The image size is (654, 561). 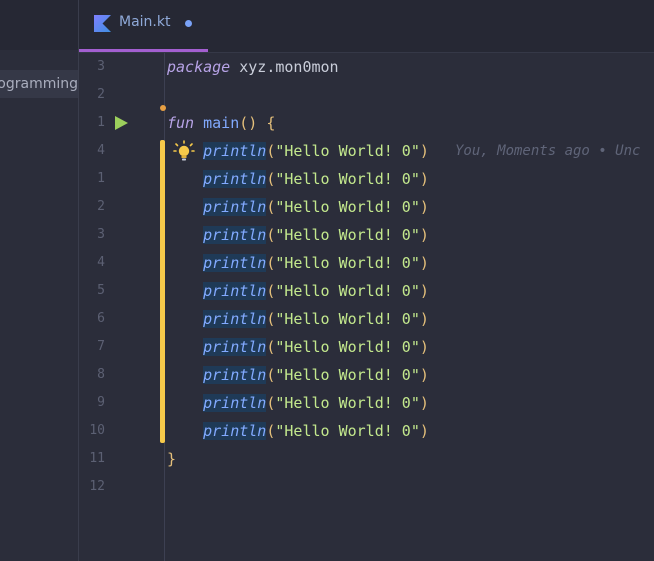 What do you see at coordinates (366, 26) in the screenshot?
I see `editor-tab-bar: Main.kt` at bounding box center [366, 26].